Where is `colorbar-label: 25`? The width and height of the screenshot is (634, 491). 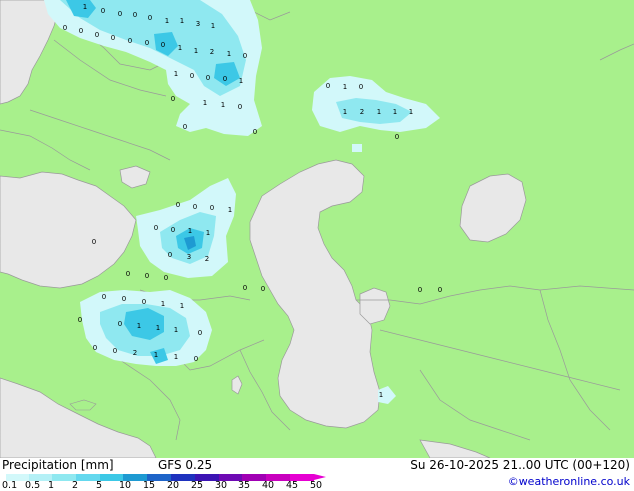 colorbar-label: 25 is located at coordinates (197, 485).